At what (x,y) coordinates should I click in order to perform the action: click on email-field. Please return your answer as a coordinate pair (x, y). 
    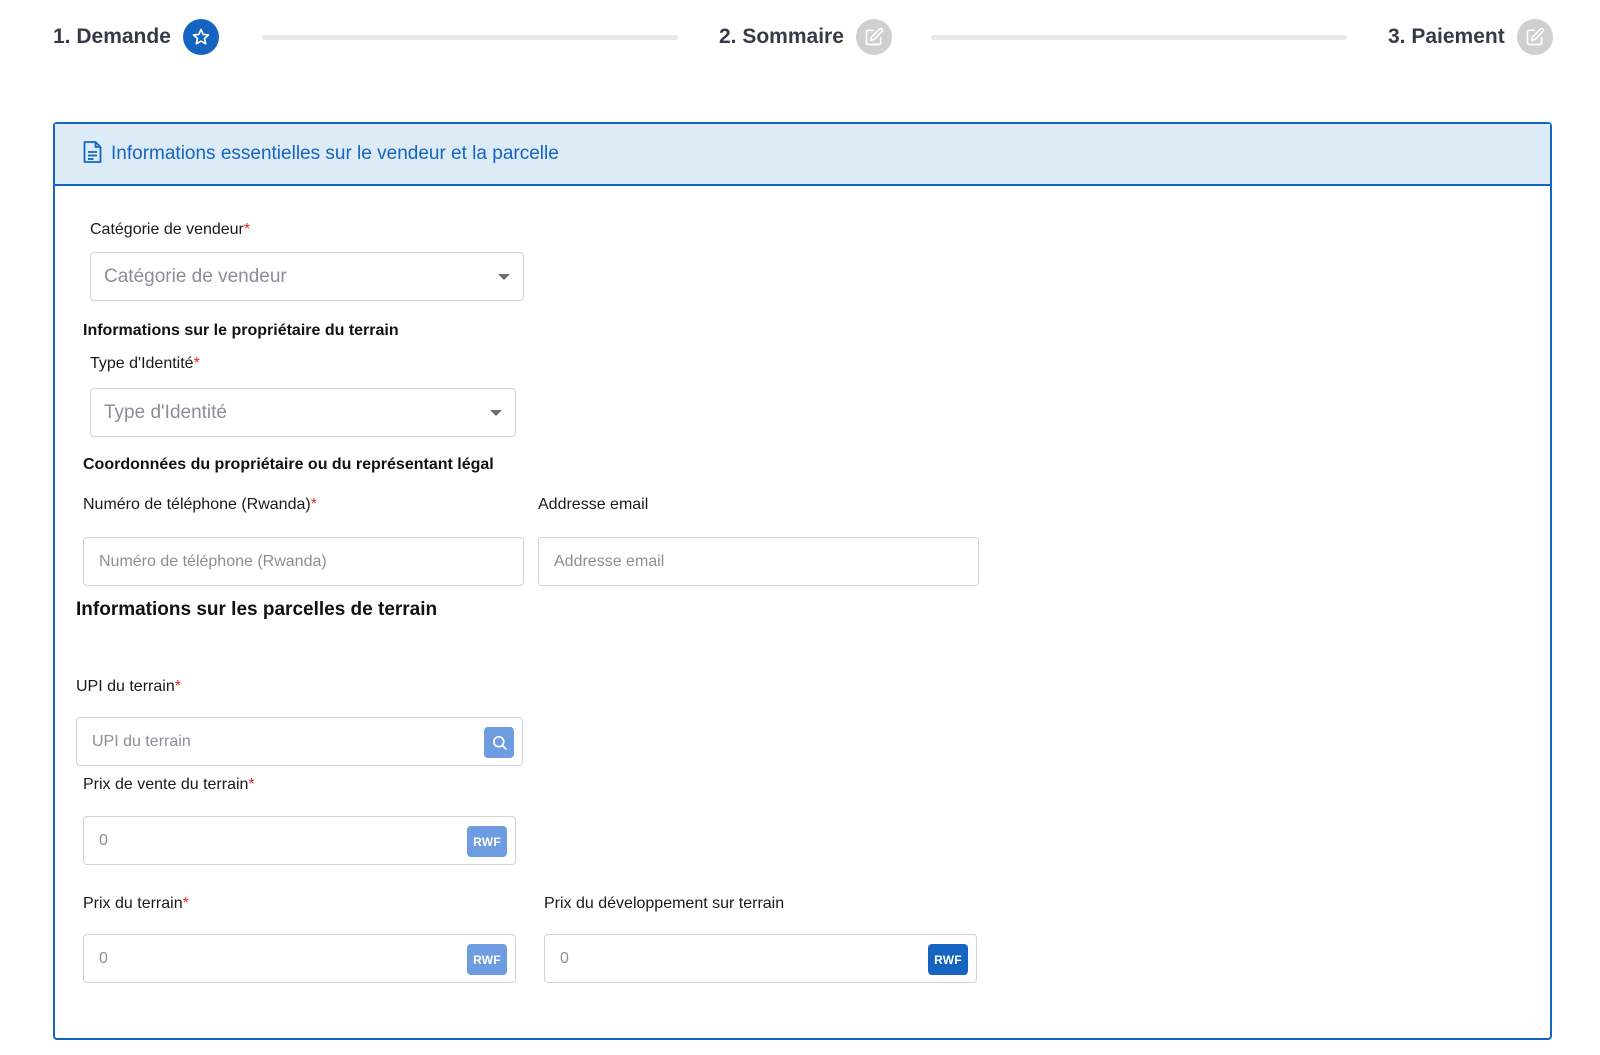
    Looking at the image, I should click on (758, 561).